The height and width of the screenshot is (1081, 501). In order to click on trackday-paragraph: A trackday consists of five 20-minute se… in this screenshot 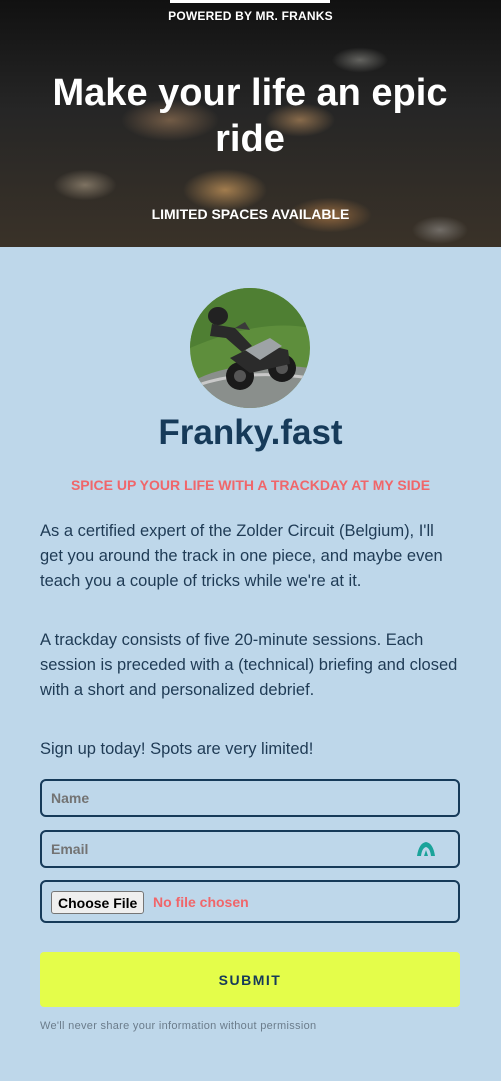, I will do `click(249, 665)`.